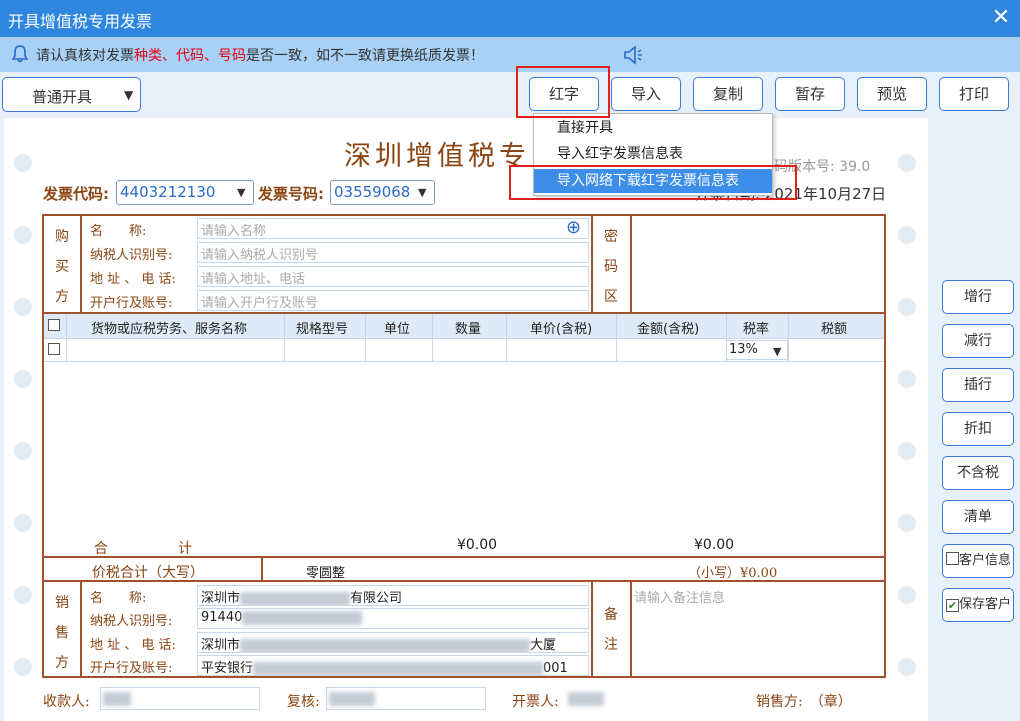 This screenshot has width=1020, height=721. I want to click on tax-rate-value: 13%, so click(743, 349).